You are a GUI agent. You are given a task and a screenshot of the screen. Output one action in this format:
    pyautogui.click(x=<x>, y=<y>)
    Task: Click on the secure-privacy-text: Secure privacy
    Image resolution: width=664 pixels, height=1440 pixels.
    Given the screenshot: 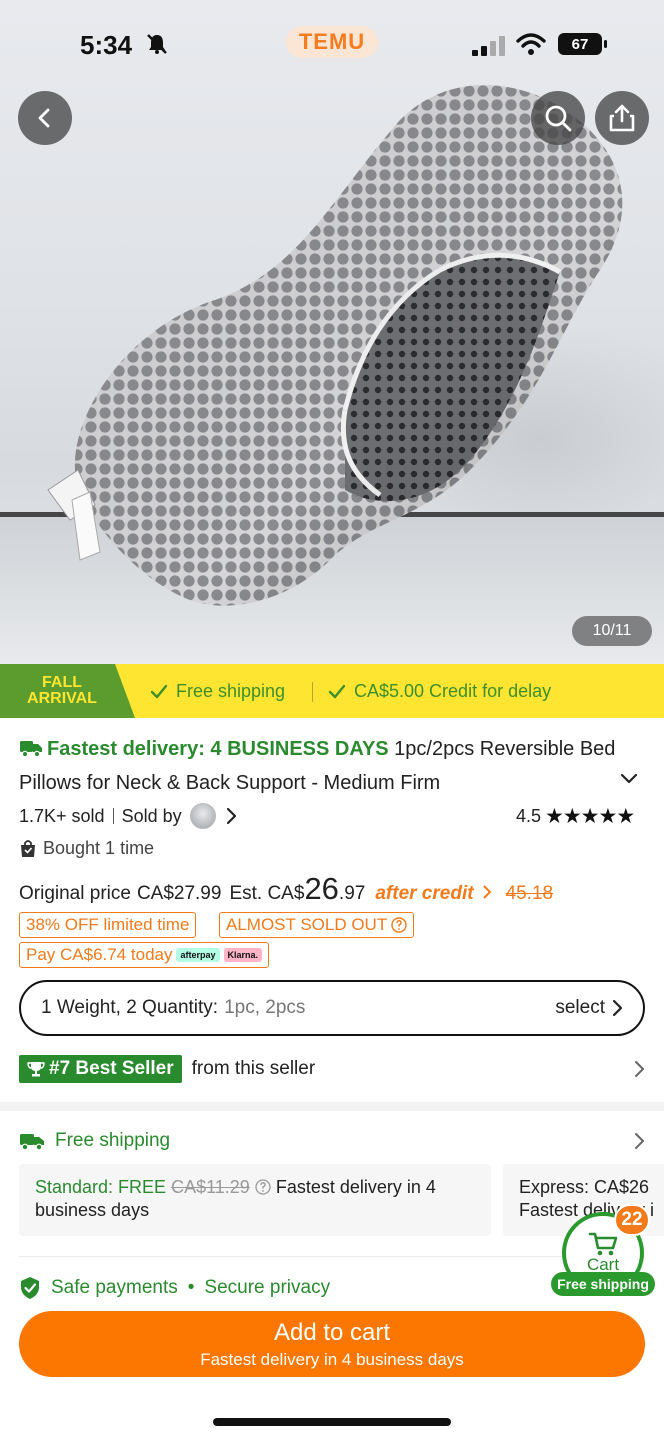 What is the action you would take?
    pyautogui.click(x=267, y=1287)
    